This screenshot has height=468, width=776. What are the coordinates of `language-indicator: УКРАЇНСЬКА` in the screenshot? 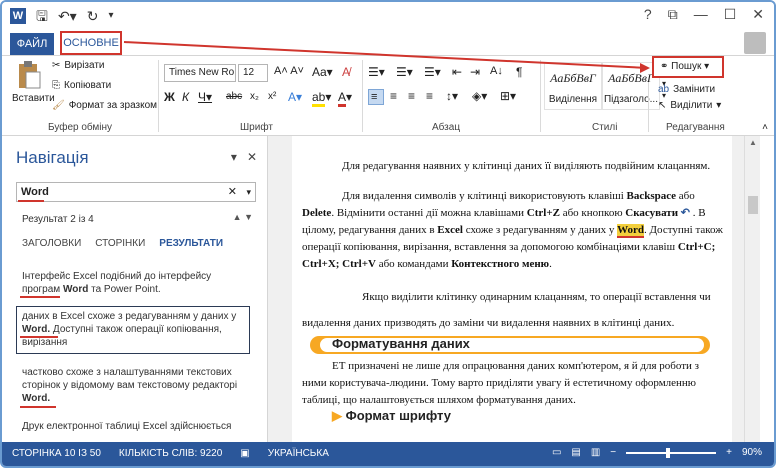 It's located at (298, 453).